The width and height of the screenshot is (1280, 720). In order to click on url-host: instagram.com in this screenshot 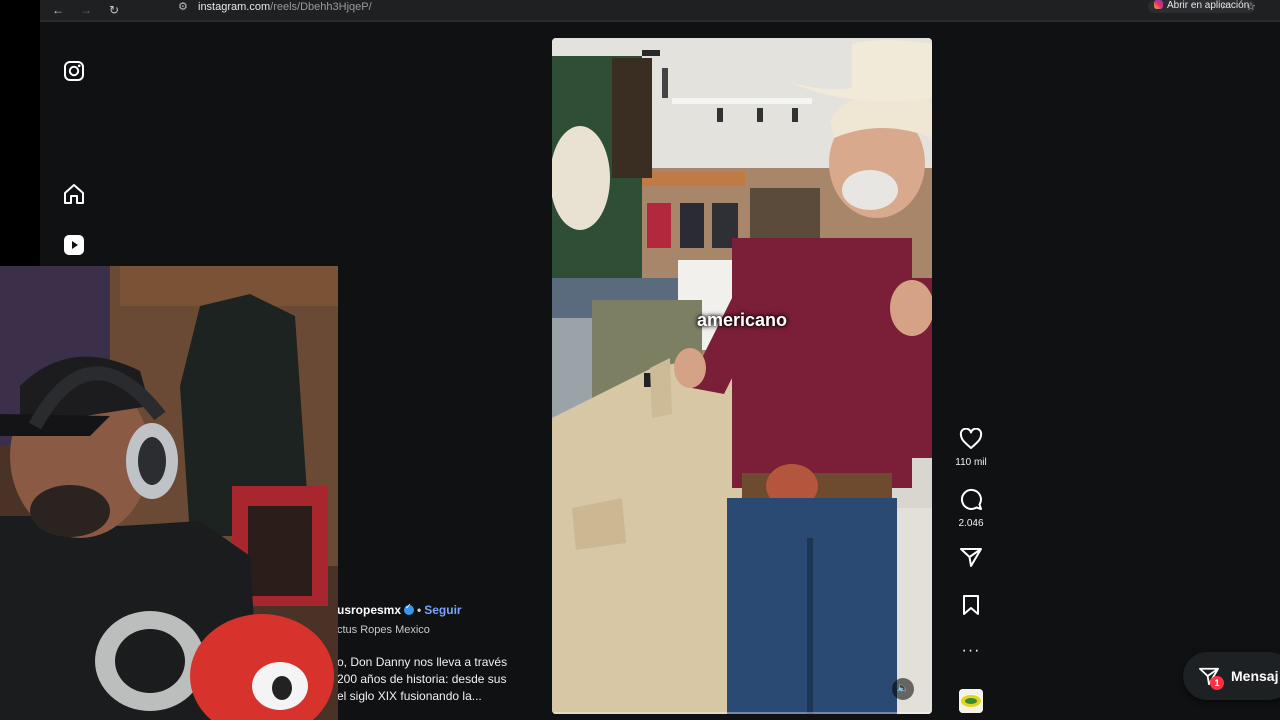, I will do `click(234, 7)`.